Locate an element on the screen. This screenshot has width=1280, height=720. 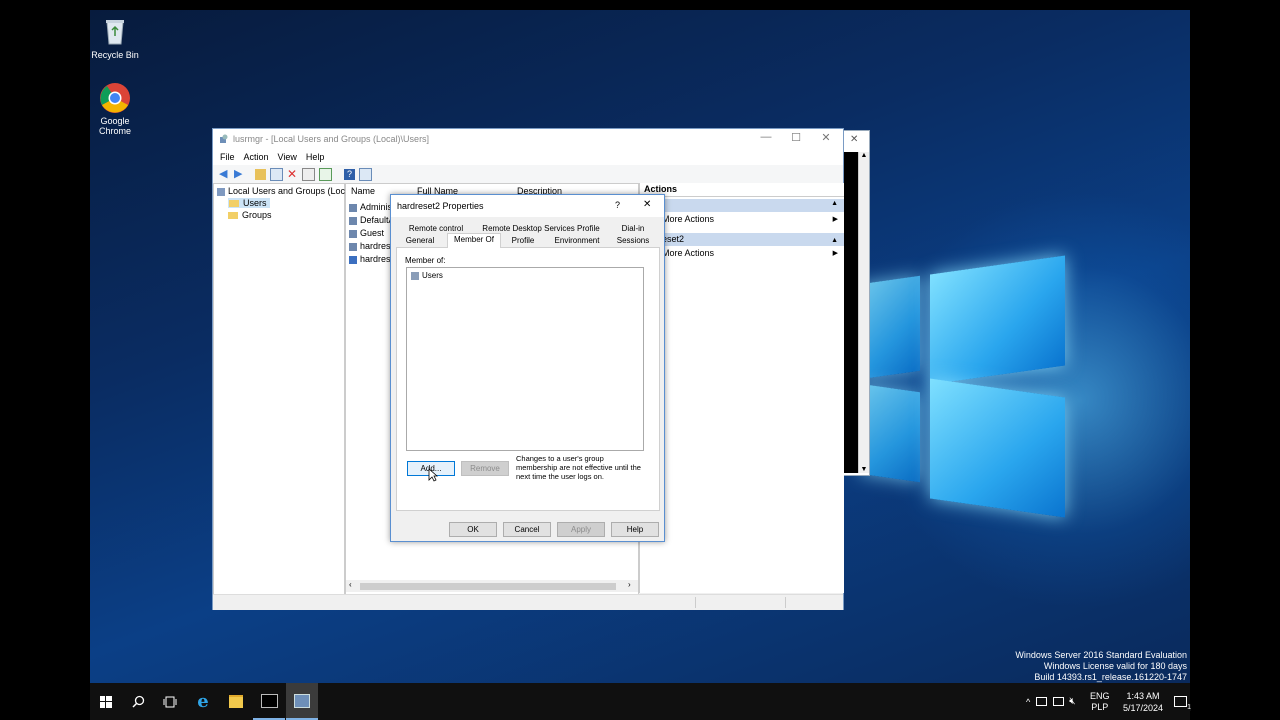
windows-start-icon is located at coordinates (106, 701).